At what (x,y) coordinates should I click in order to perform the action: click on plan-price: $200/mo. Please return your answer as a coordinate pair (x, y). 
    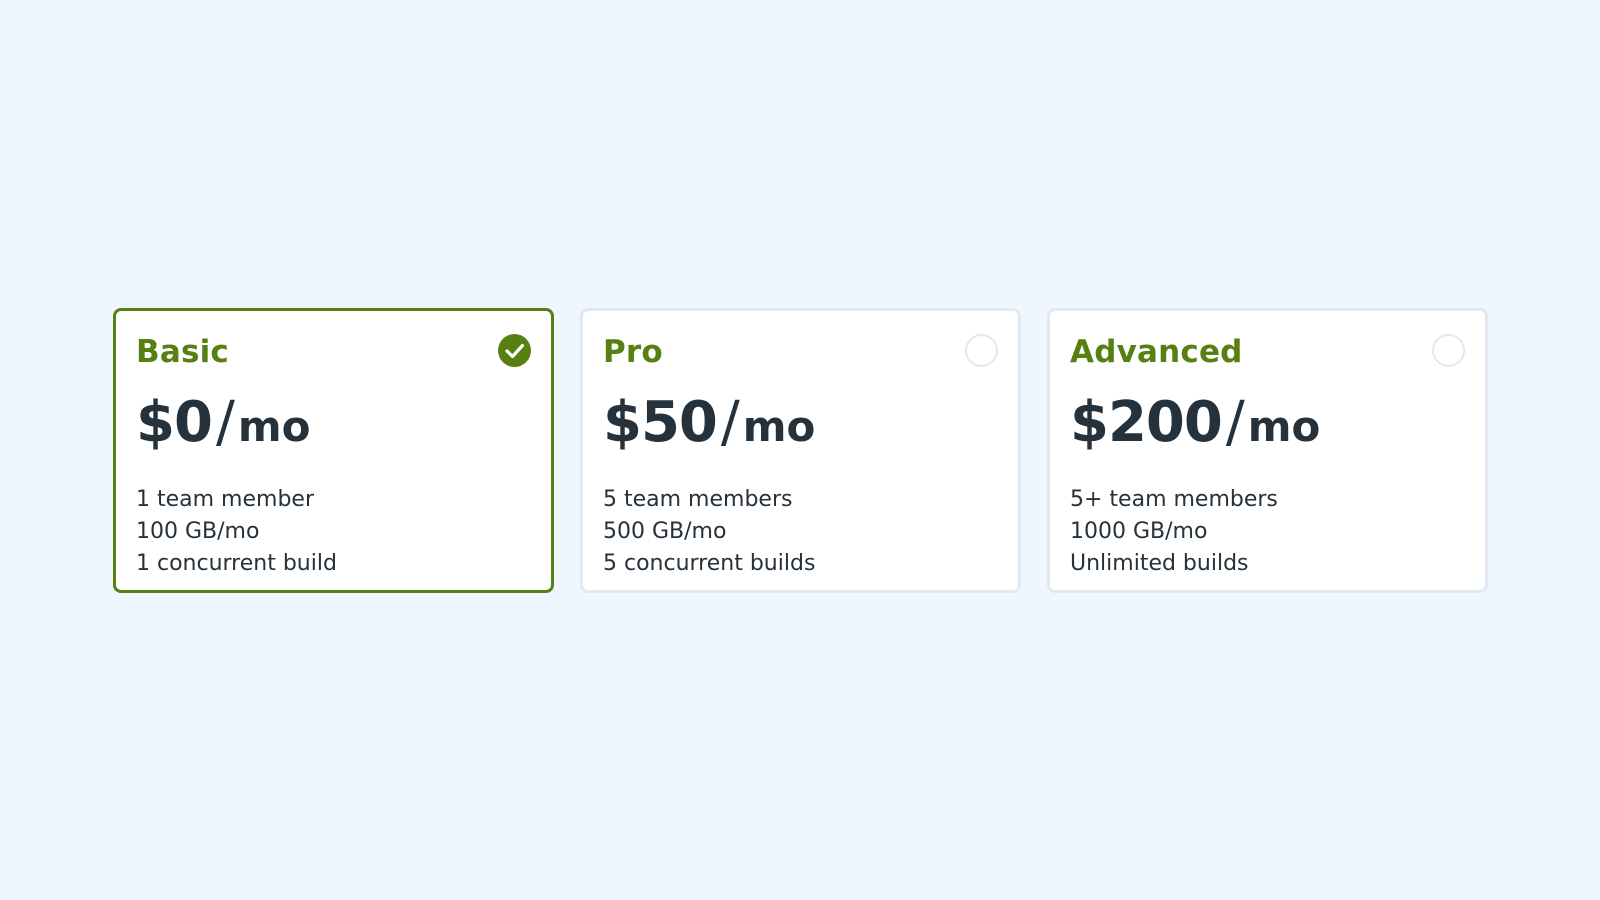
    Looking at the image, I should click on (1267, 429).